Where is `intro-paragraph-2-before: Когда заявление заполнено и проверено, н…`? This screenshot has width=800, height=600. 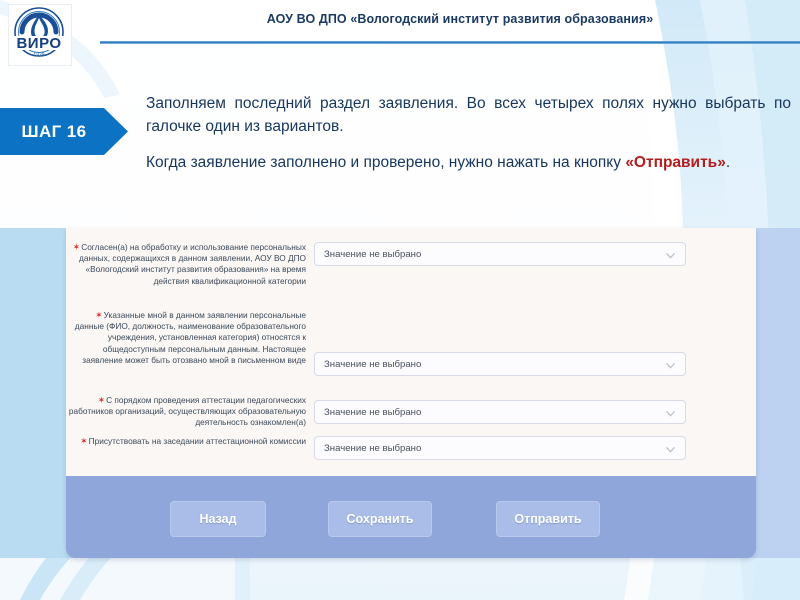 intro-paragraph-2-before: Когда заявление заполнено и проверено, н… is located at coordinates (386, 162).